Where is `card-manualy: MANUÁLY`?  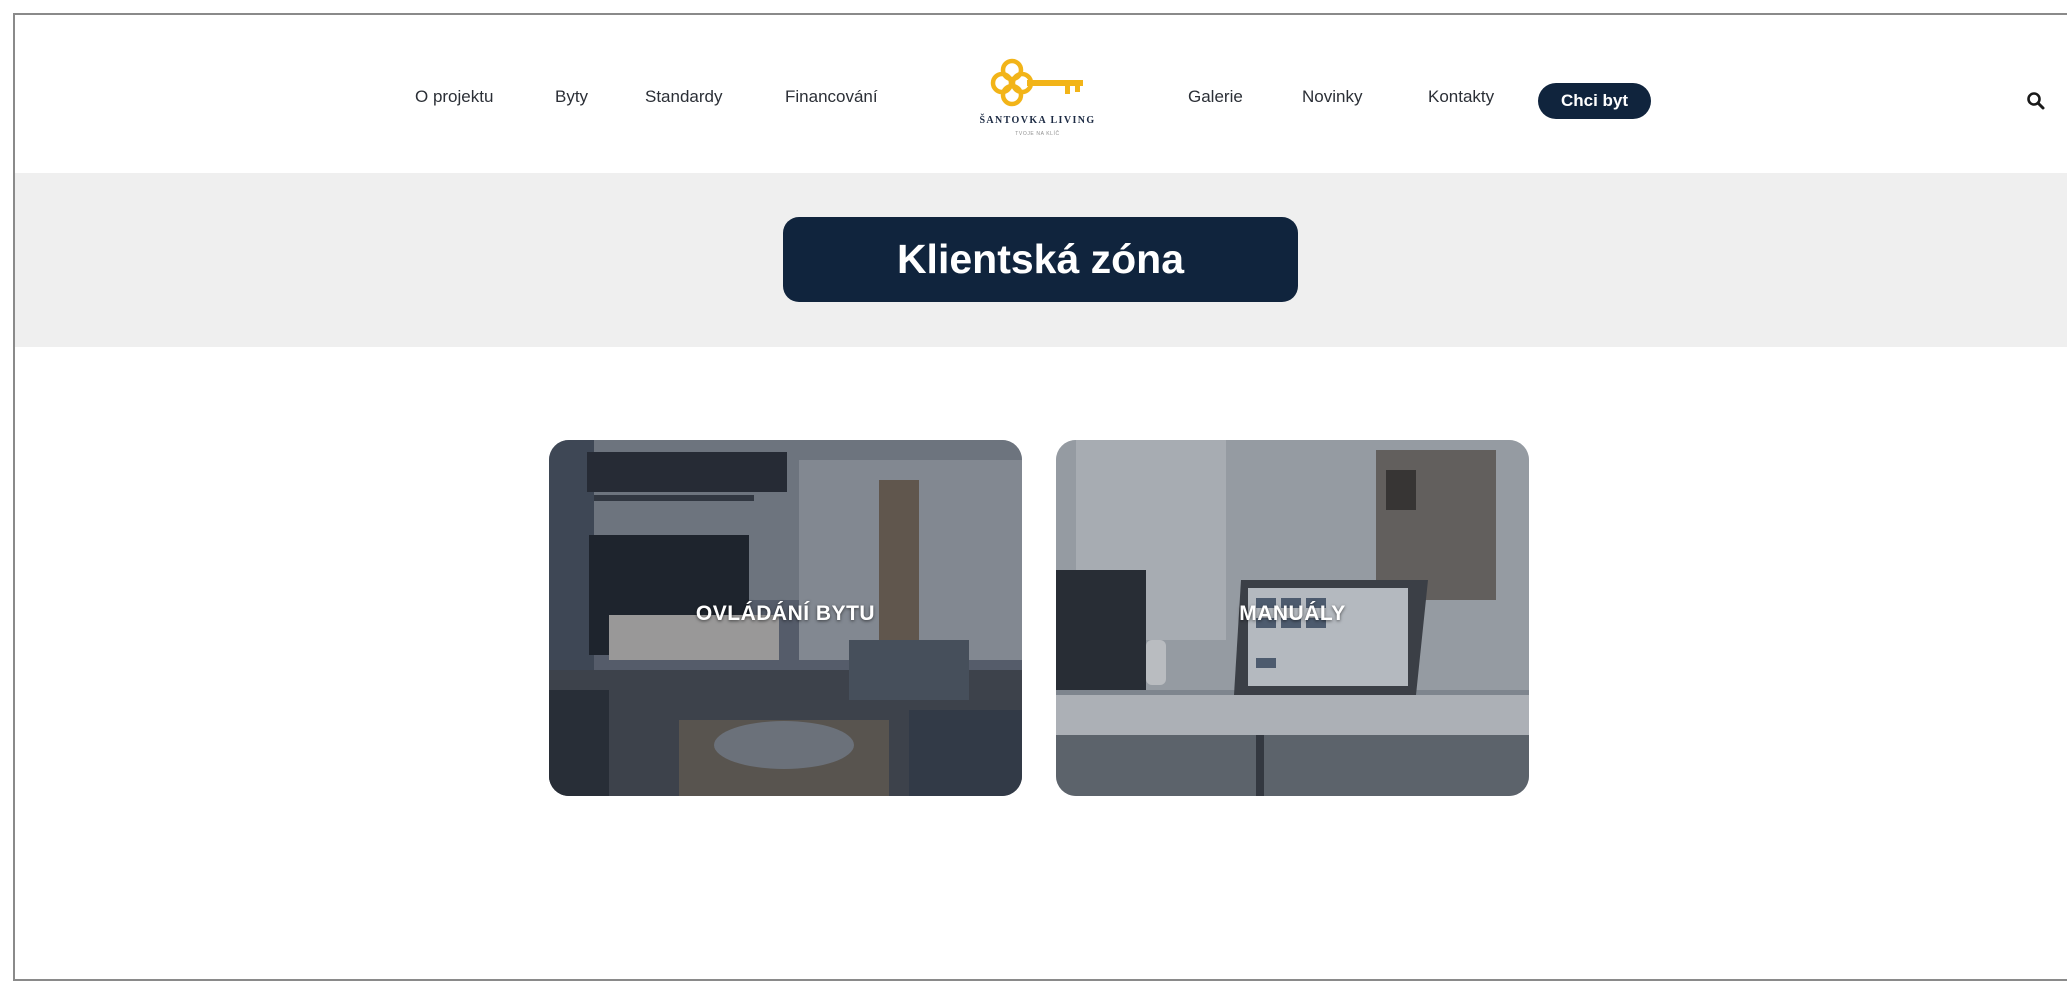
card-manualy: MANUÁLY is located at coordinates (1292, 618).